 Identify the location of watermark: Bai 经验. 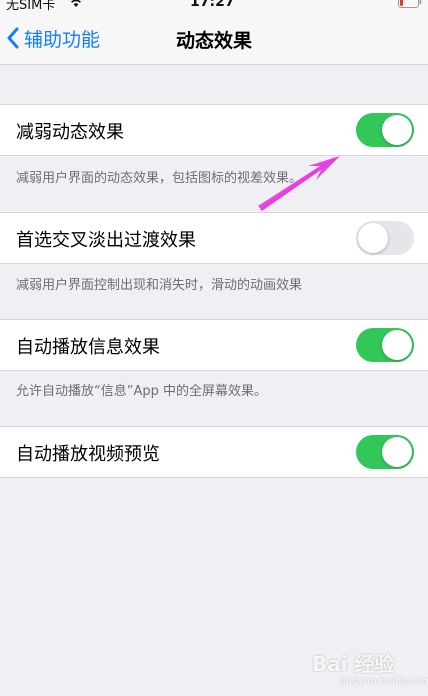
(353, 664).